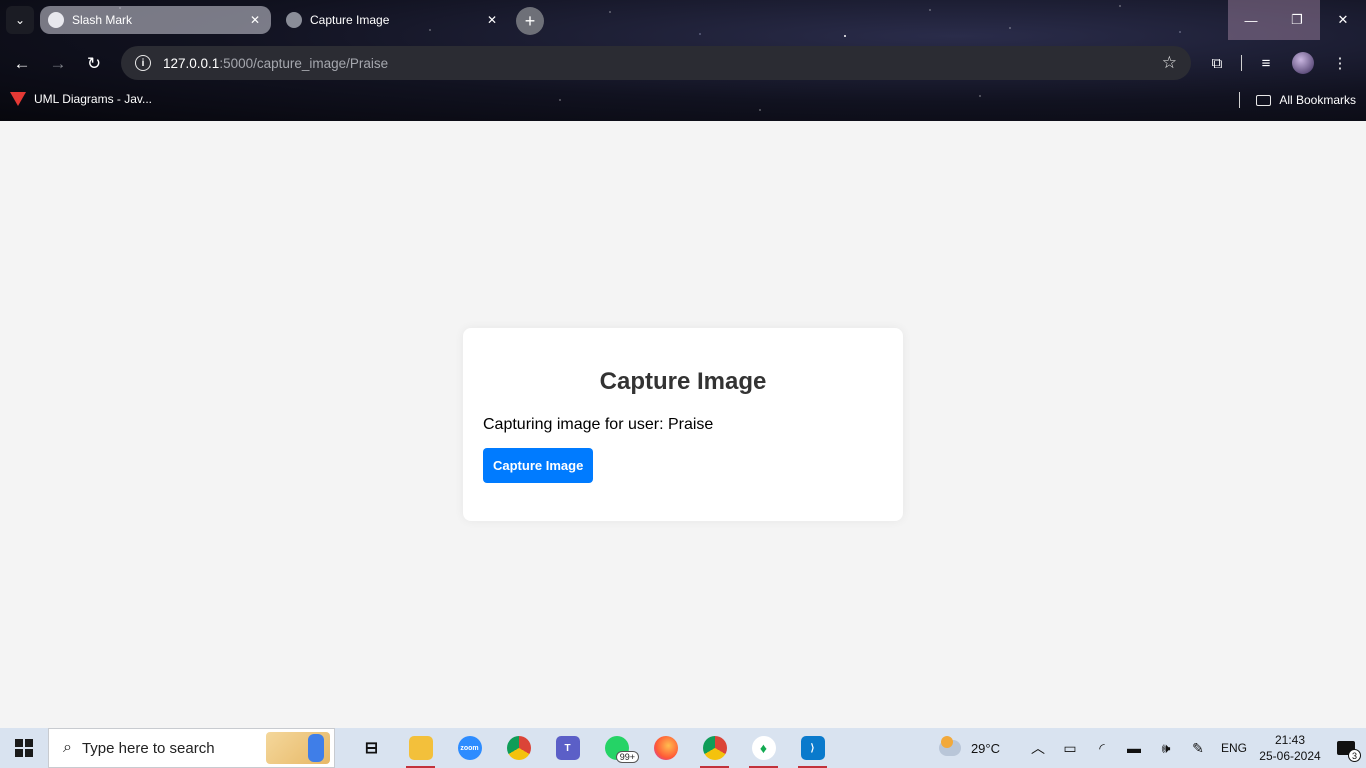  I want to click on bookmark-star-icon: ☆, so click(1169, 63).